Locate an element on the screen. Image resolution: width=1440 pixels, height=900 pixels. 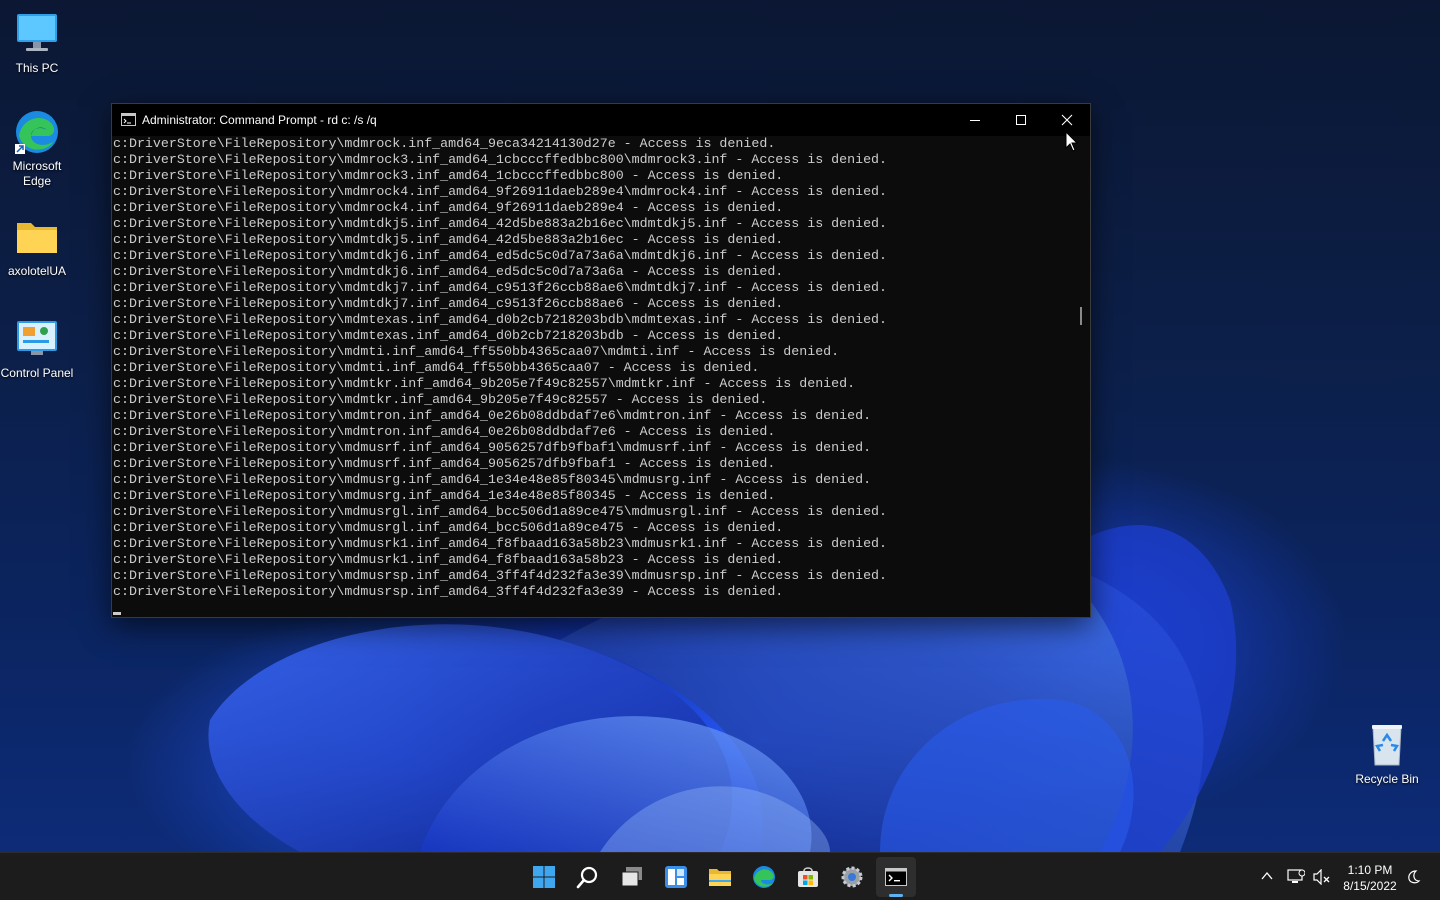
windows-start-icon is located at coordinates (544, 877).